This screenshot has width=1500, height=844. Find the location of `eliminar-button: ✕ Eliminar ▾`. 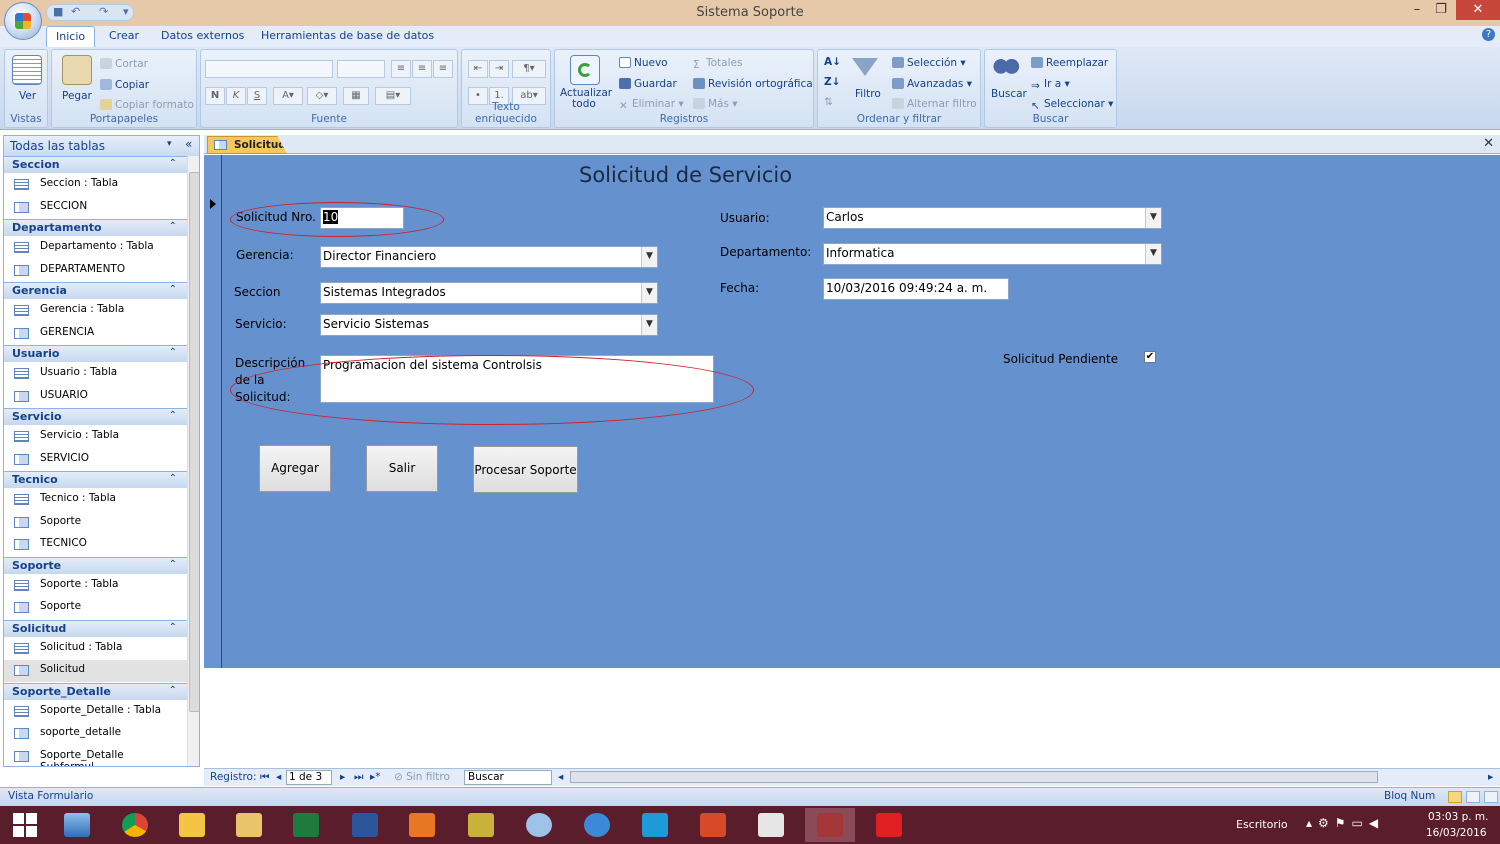

eliminar-button: ✕ Eliminar ▾ is located at coordinates (651, 105).